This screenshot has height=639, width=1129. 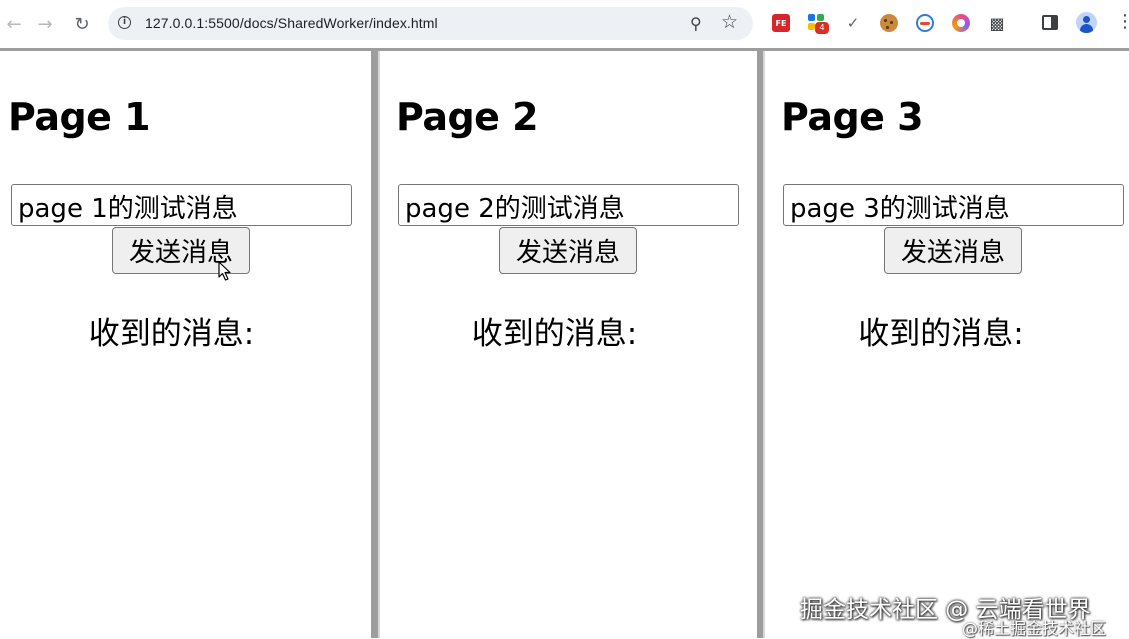 I want to click on back-arrow-icon: ←, so click(x=14, y=24).